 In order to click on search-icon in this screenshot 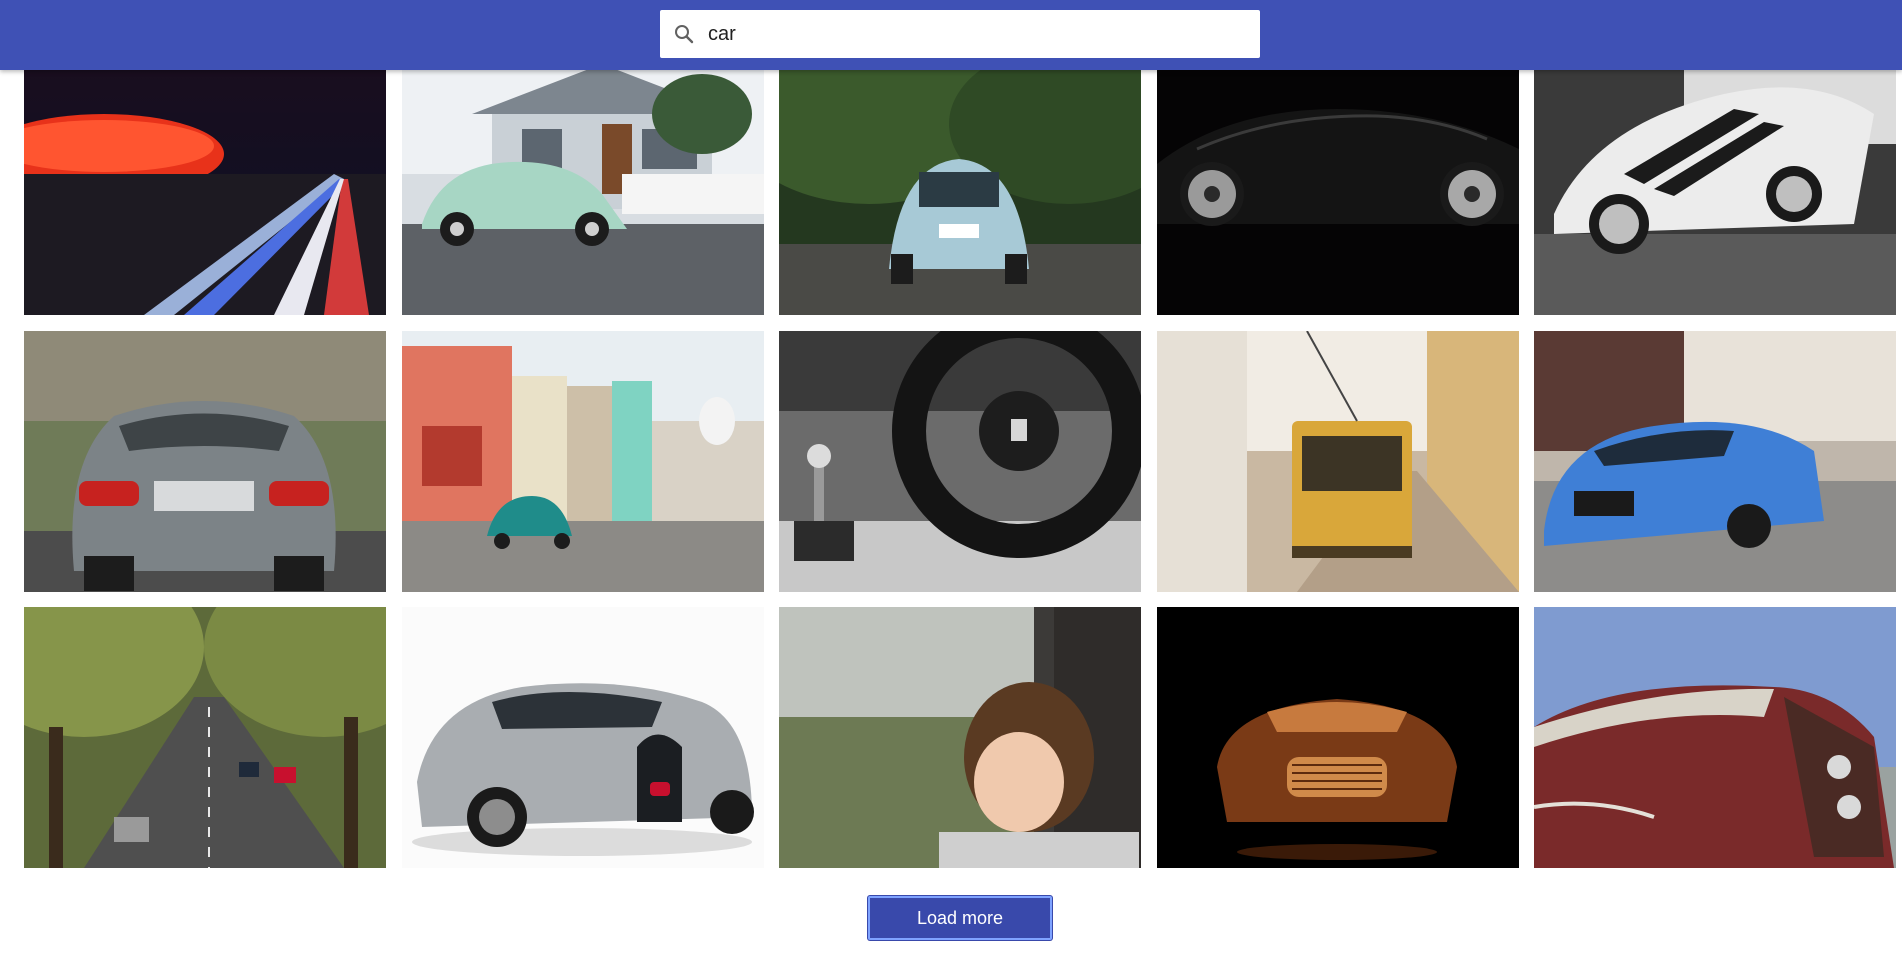, I will do `click(684, 34)`.